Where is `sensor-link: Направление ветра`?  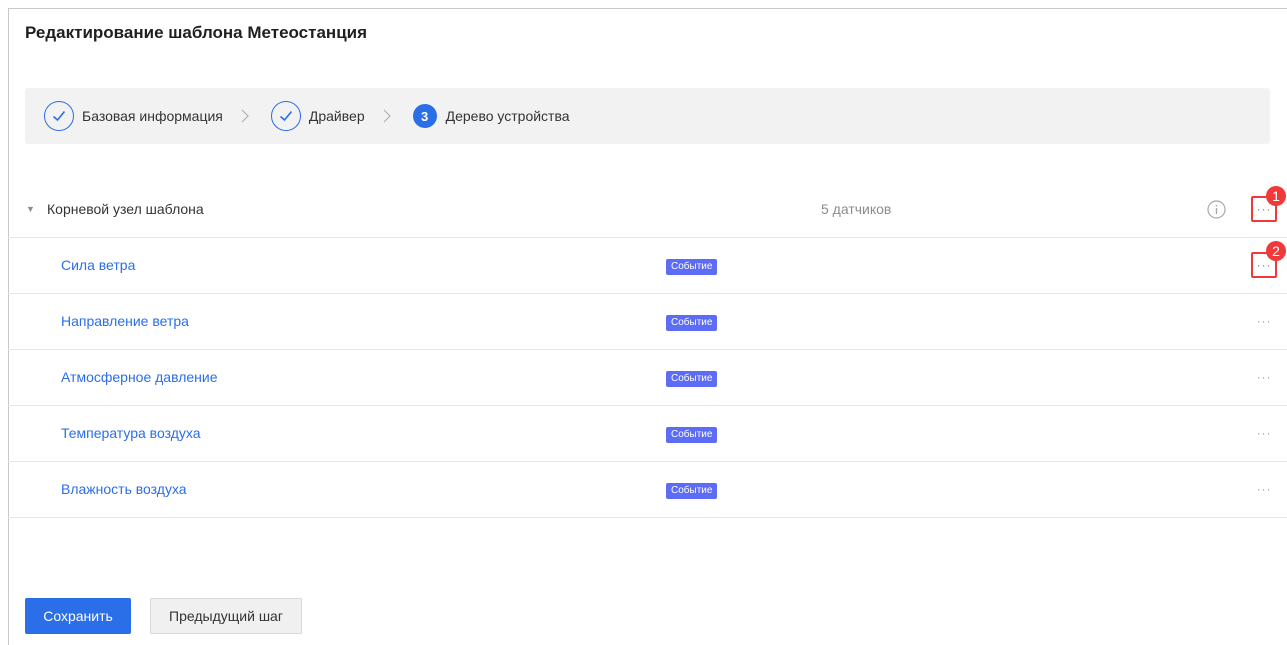
sensor-link: Направление ветра is located at coordinates (125, 321).